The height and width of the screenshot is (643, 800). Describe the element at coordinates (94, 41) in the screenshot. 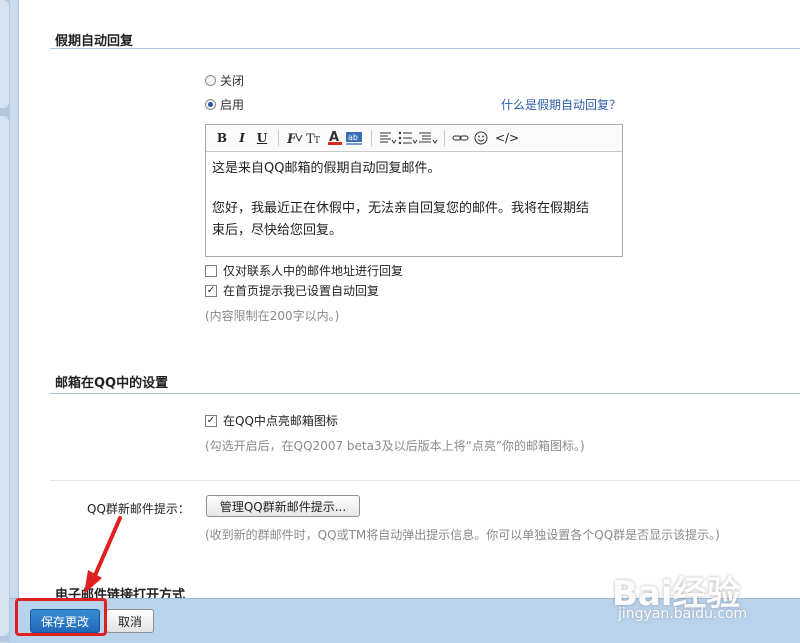

I see `section-title-vacation: 假期自动回复` at that location.